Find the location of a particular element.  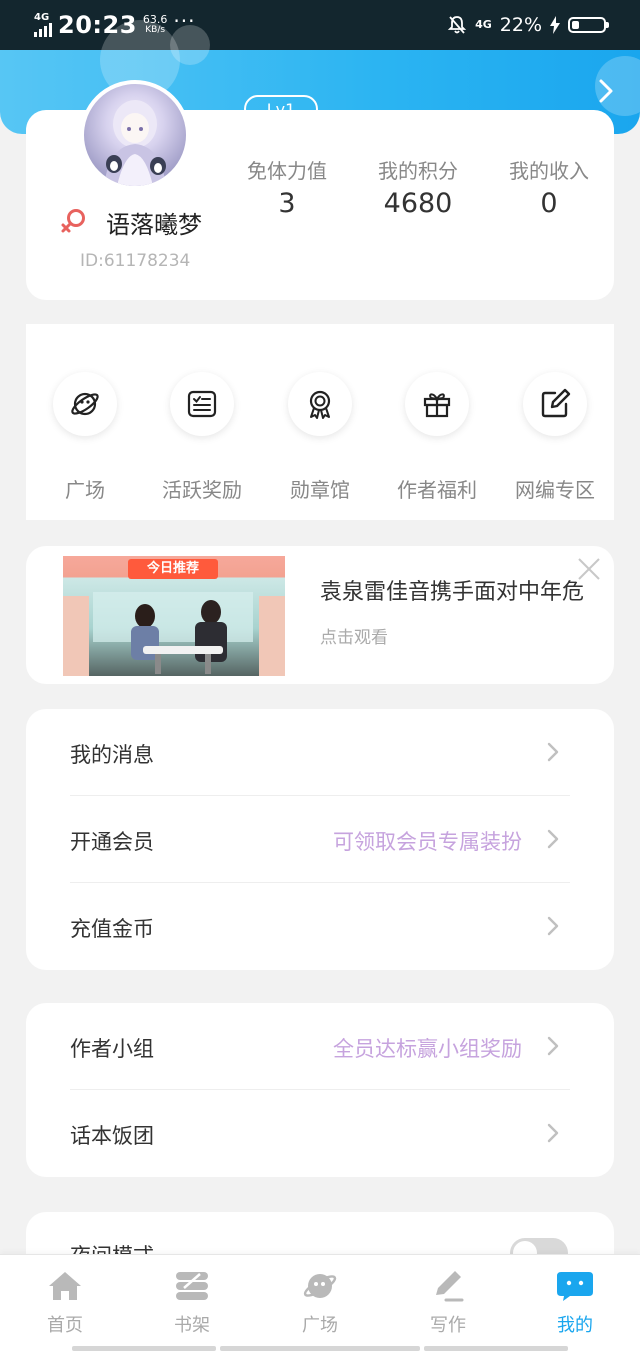

quick-actions: 广场 活跃奖励 勋章馆 作者福利 网编专区 is located at coordinates (320, 422).